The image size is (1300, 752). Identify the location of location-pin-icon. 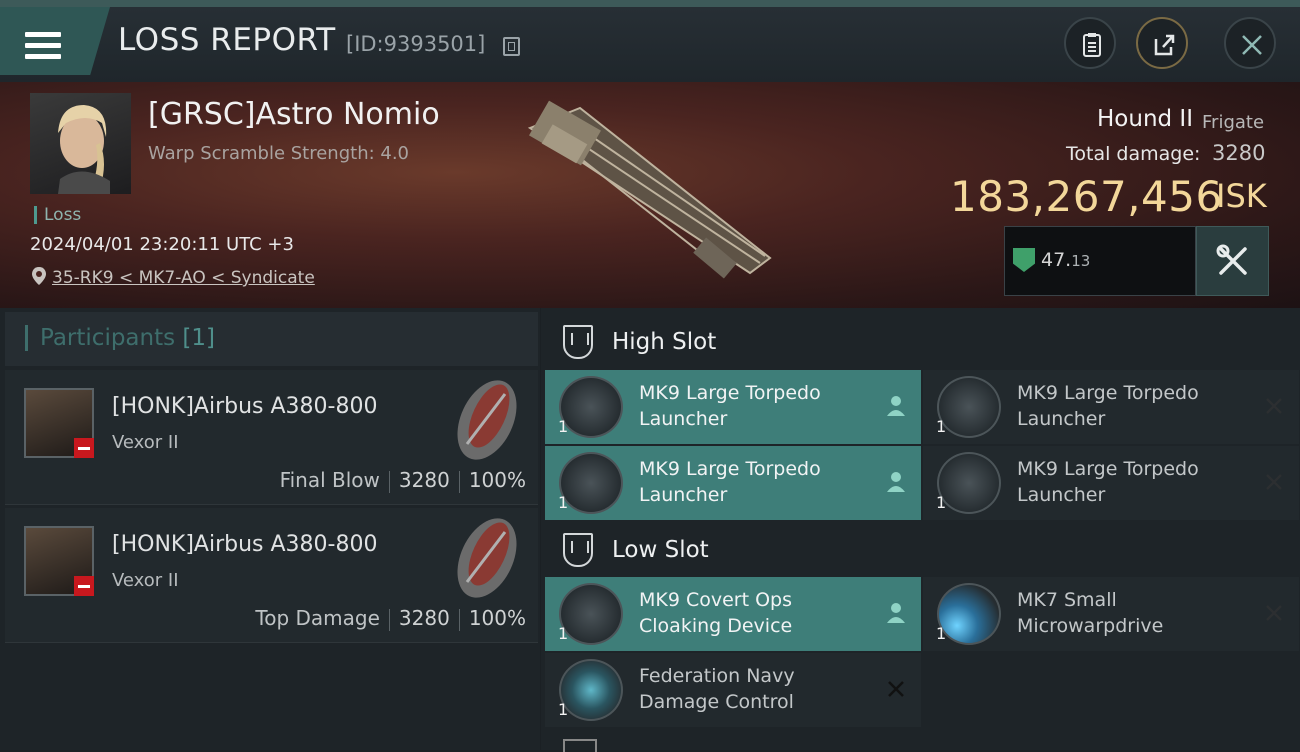
(39, 276).